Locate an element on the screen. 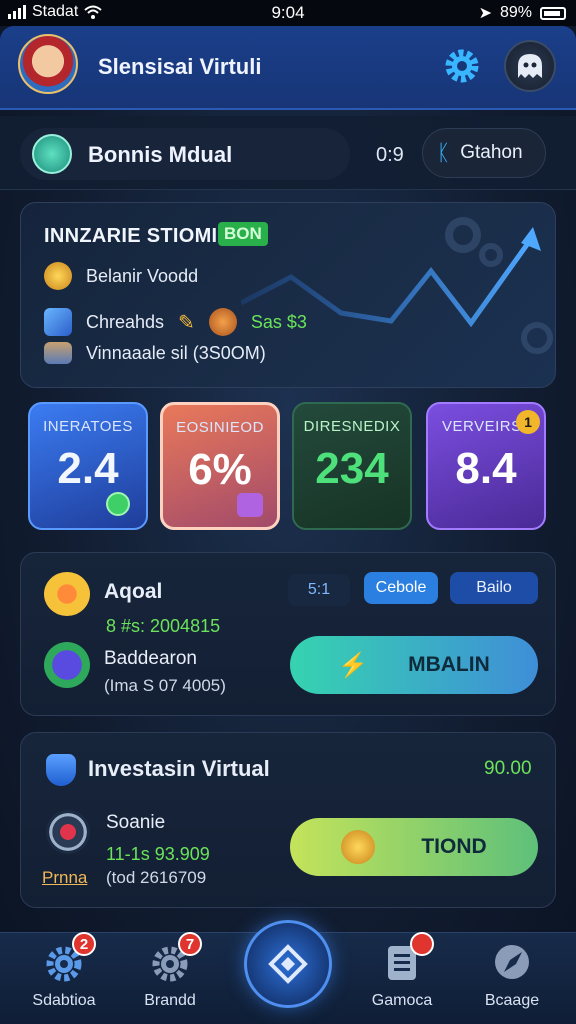  card2-value: 90.00 is located at coordinates (508, 768).